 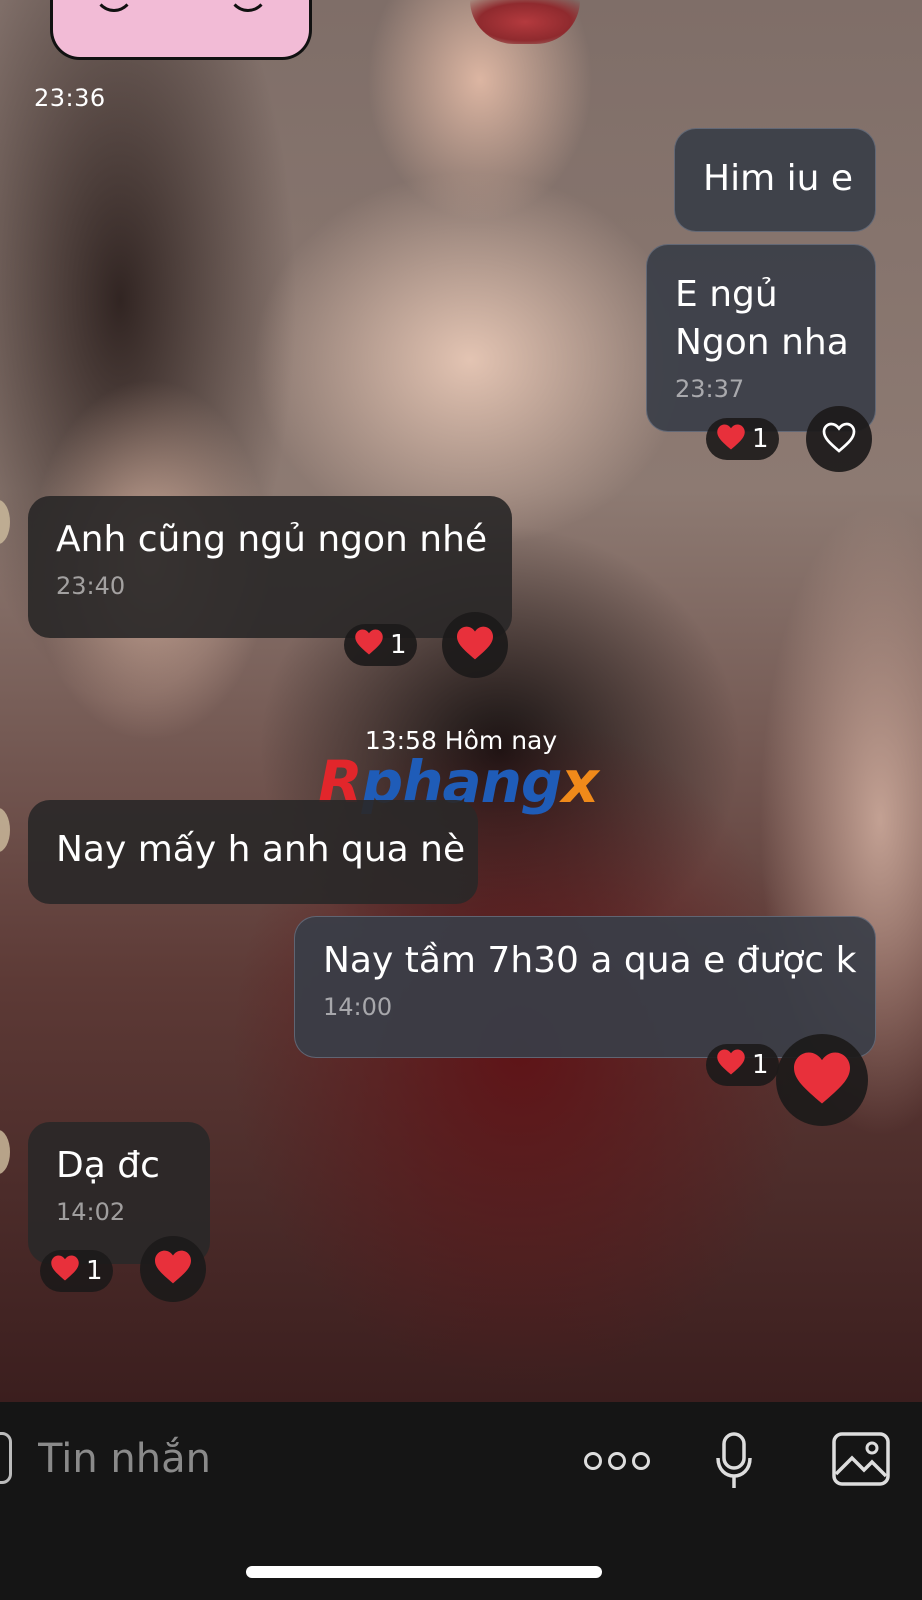 I want to click on more-options-icon, so click(x=619, y=1461).